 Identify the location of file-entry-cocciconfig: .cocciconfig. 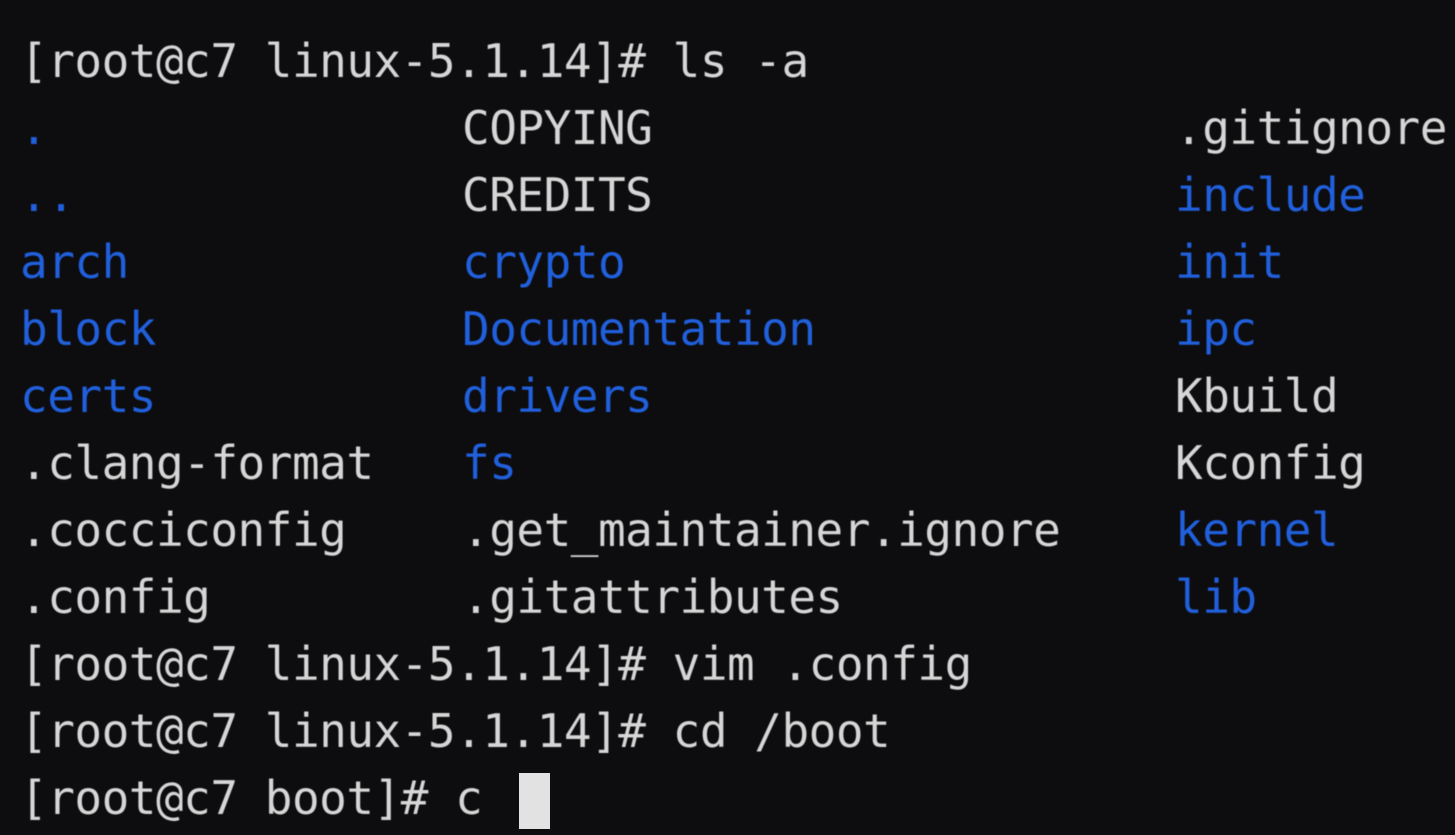
(183, 530).